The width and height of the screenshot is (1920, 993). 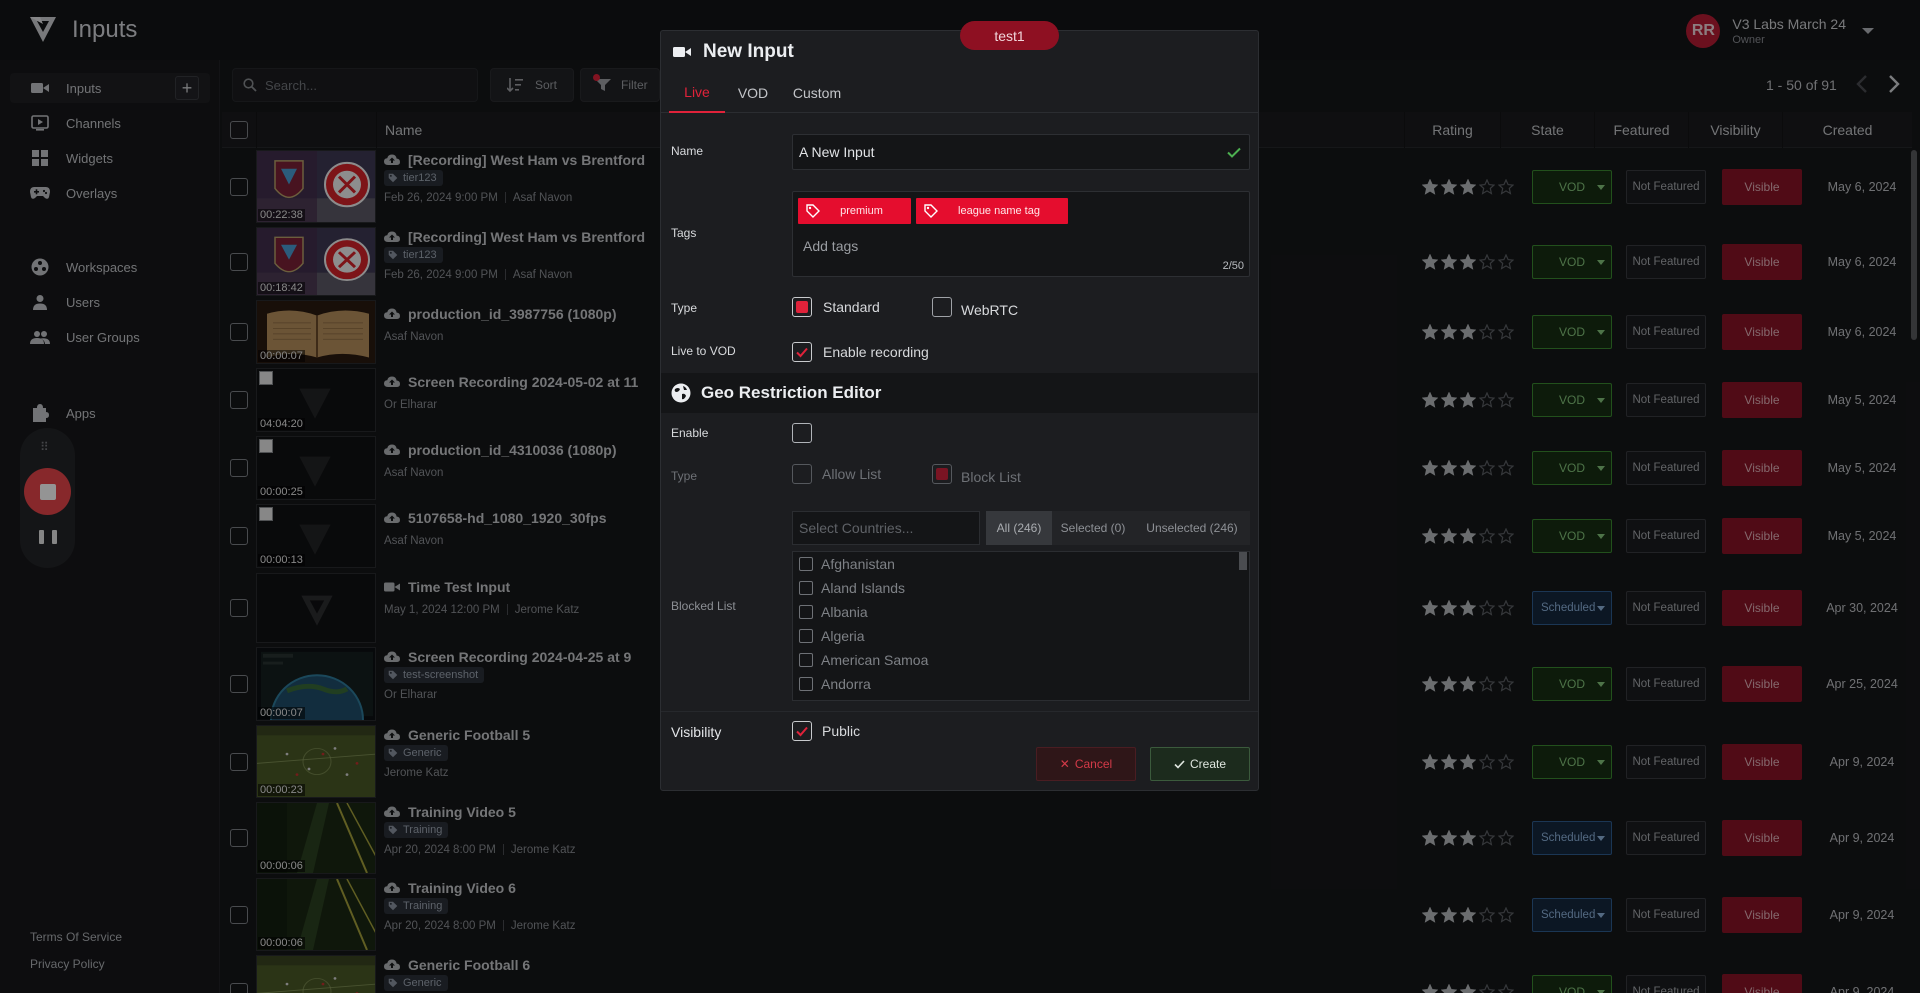 I want to click on block-list-option, so click(x=942, y=474).